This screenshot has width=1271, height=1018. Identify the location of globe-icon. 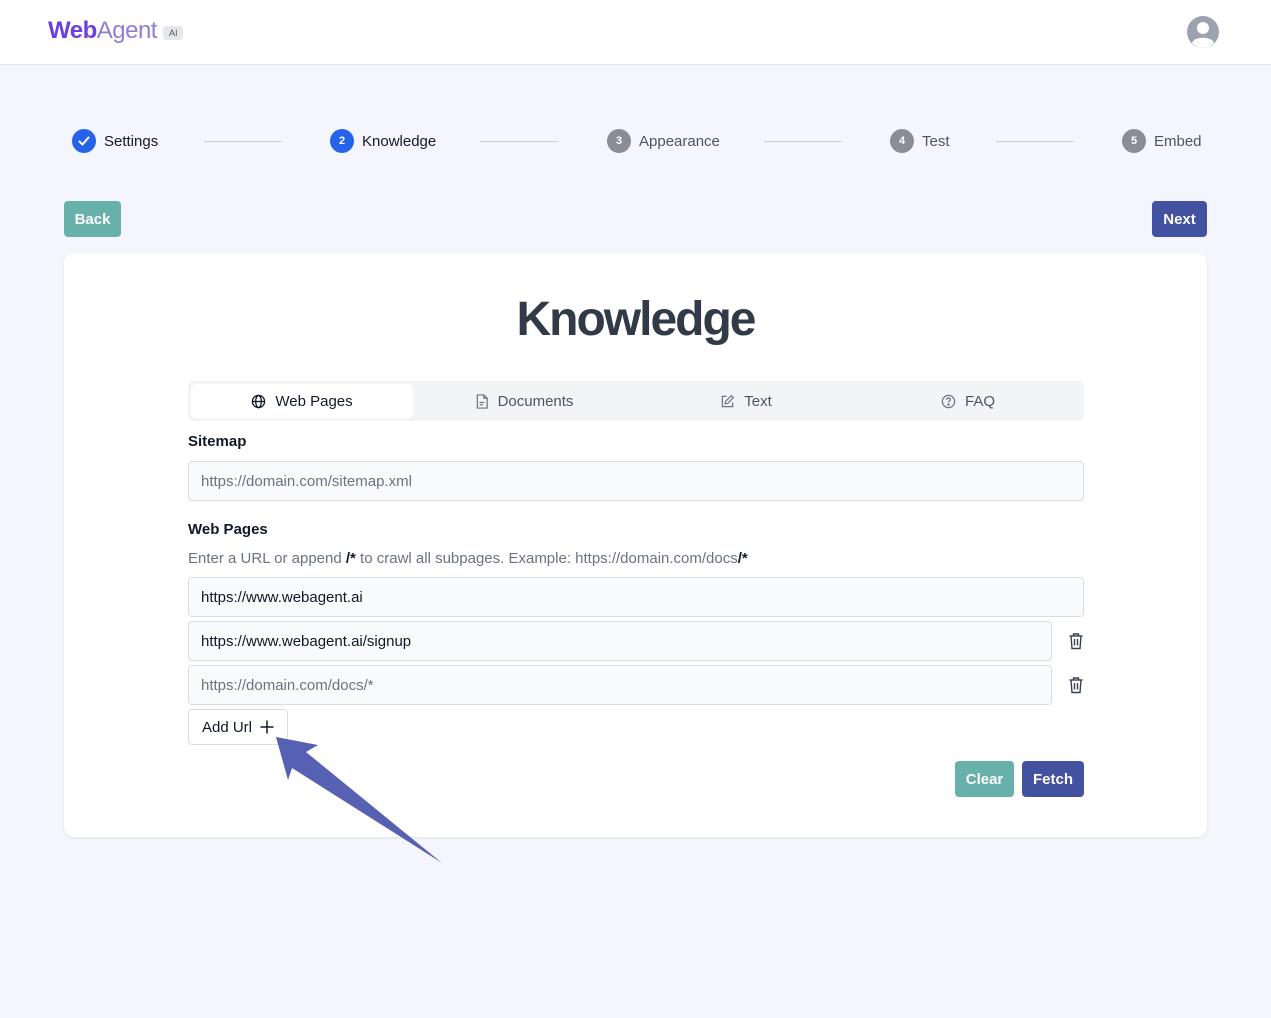
(259, 401).